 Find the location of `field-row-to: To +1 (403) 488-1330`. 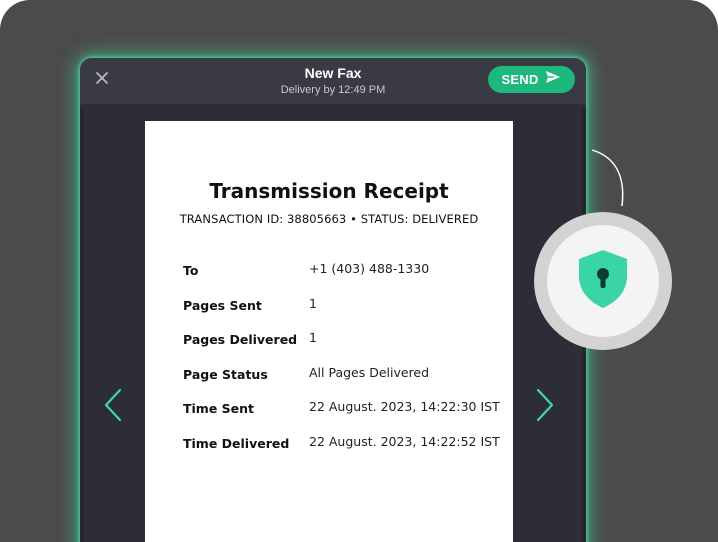

field-row-to: To +1 (403) 488-1330 is located at coordinates (343, 278).